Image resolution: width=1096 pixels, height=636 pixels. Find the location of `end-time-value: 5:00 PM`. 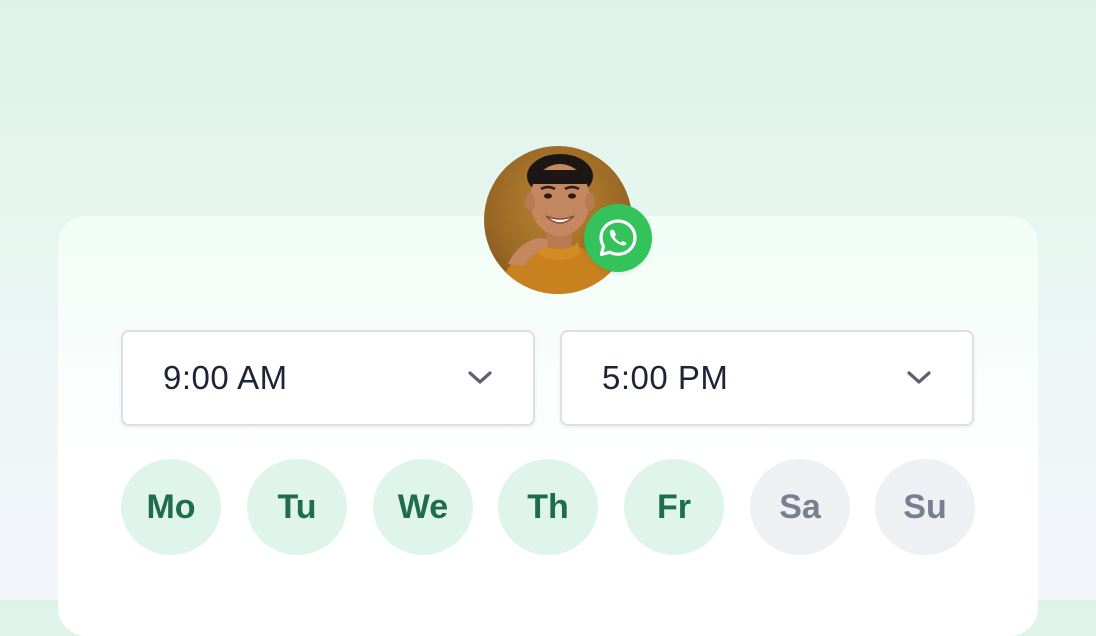

end-time-value: 5:00 PM is located at coordinates (665, 377).